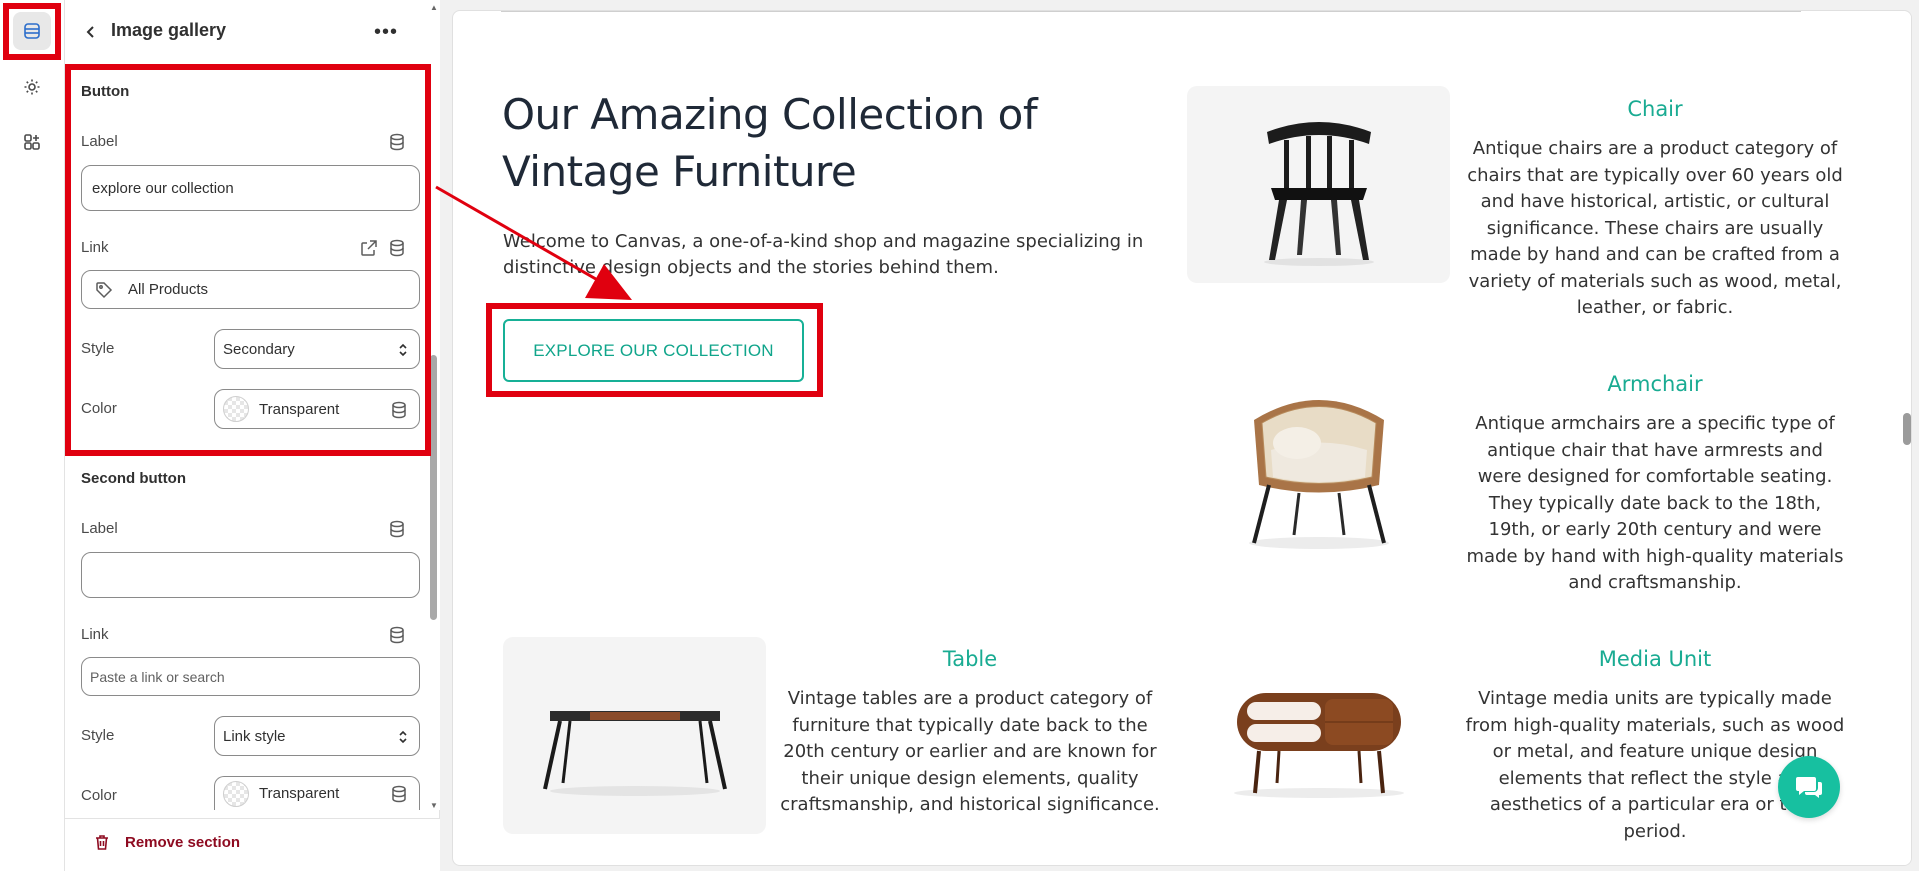 This screenshot has width=1919, height=871. Describe the element at coordinates (434, 806) in the screenshot. I see `scroll-down-arrow-icon: ▼` at that location.